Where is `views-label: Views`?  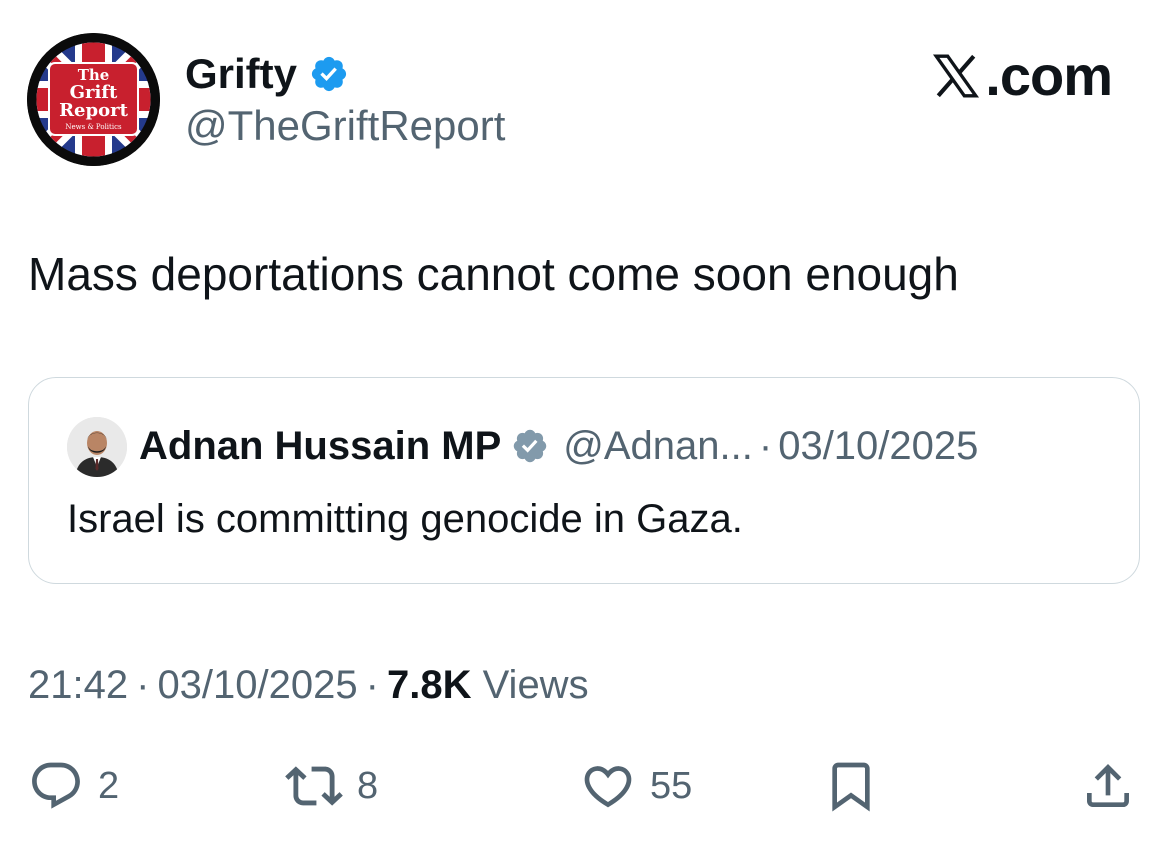 views-label: Views is located at coordinates (535, 685).